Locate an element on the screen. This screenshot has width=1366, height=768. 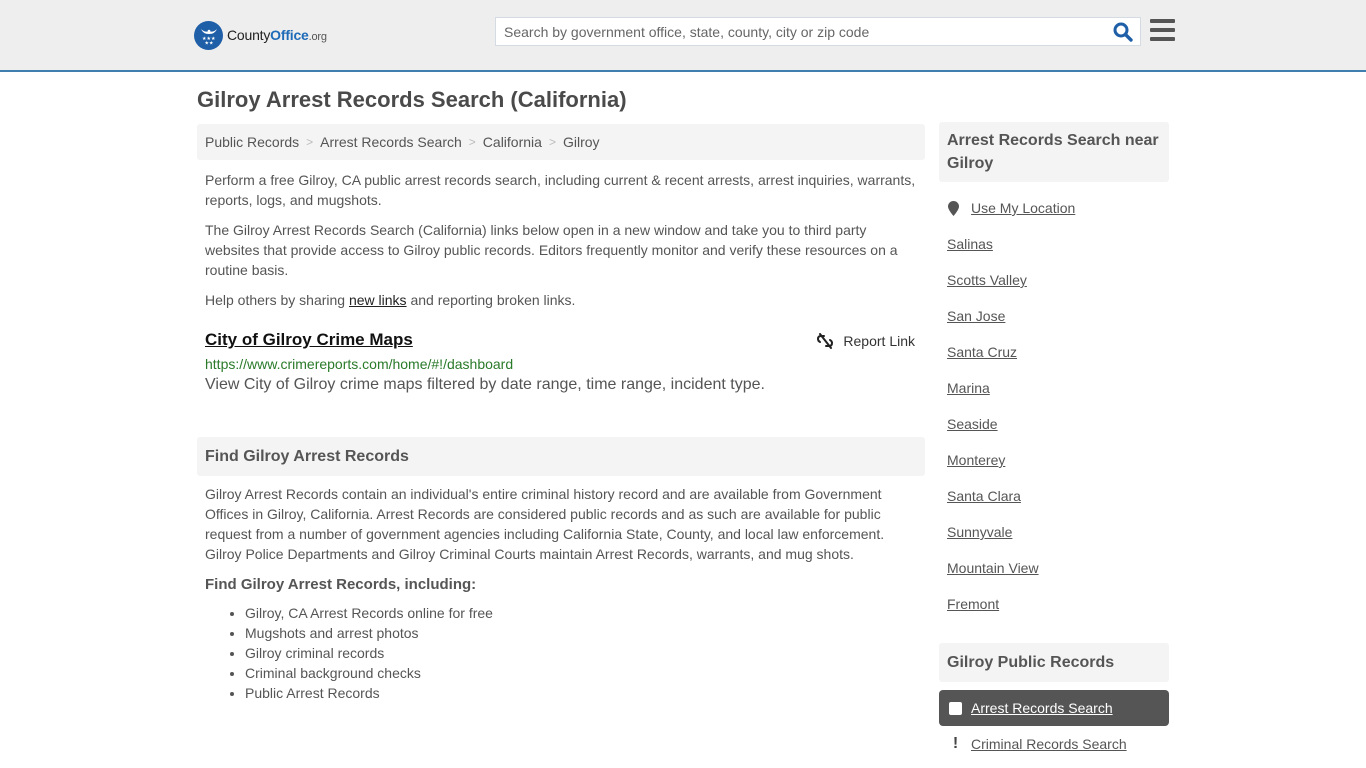
nearby-city-item: Santa Cruz is located at coordinates (1054, 352).